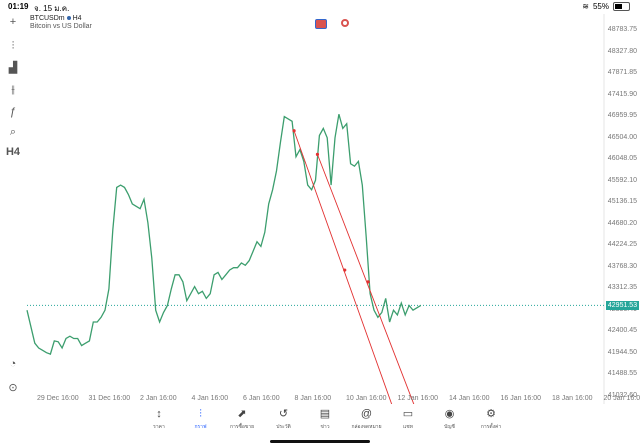 The image size is (640, 447). What do you see at coordinates (622, 331) in the screenshot?
I see `price-tick-label: 42400.45` at bounding box center [622, 331].